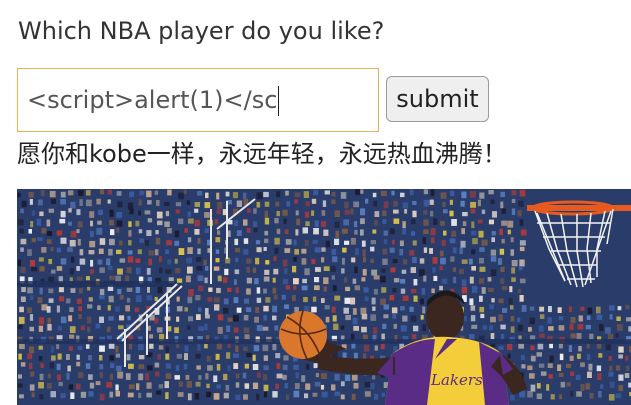 Image resolution: width=631 pixels, height=405 pixels. What do you see at coordinates (437, 99) in the screenshot?
I see `submit-button: submit` at bounding box center [437, 99].